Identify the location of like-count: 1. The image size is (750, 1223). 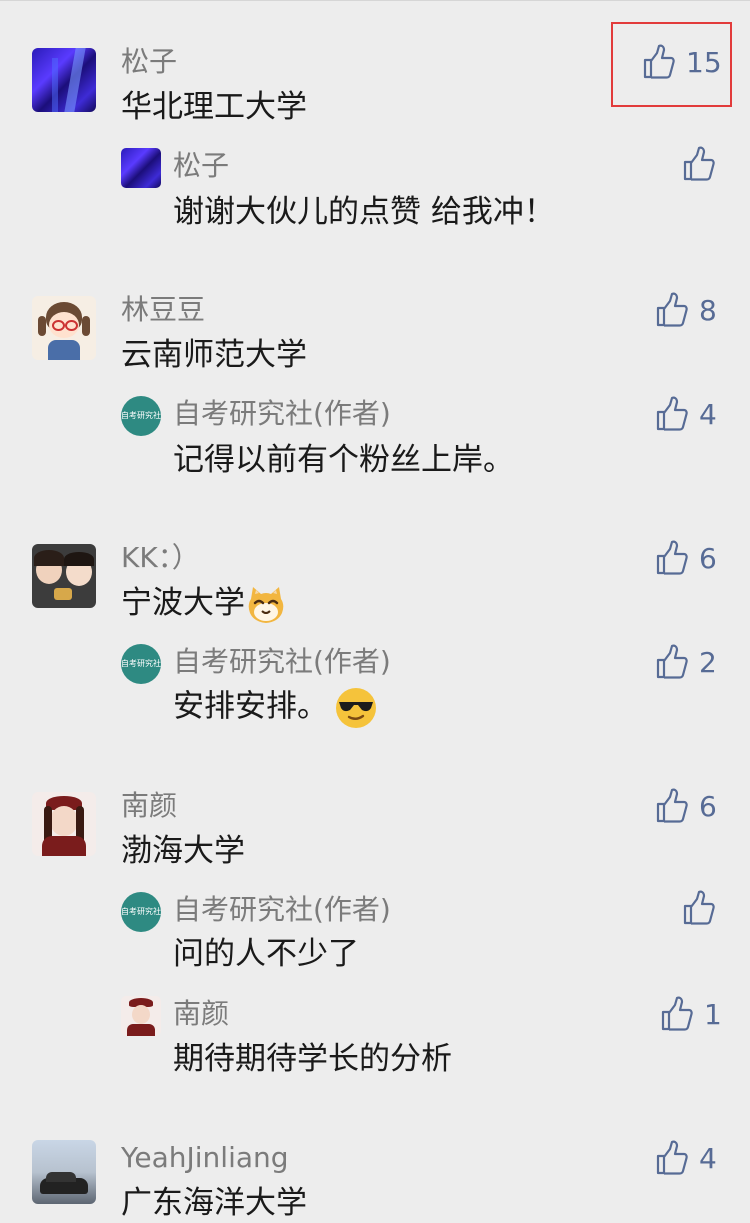
(713, 1014).